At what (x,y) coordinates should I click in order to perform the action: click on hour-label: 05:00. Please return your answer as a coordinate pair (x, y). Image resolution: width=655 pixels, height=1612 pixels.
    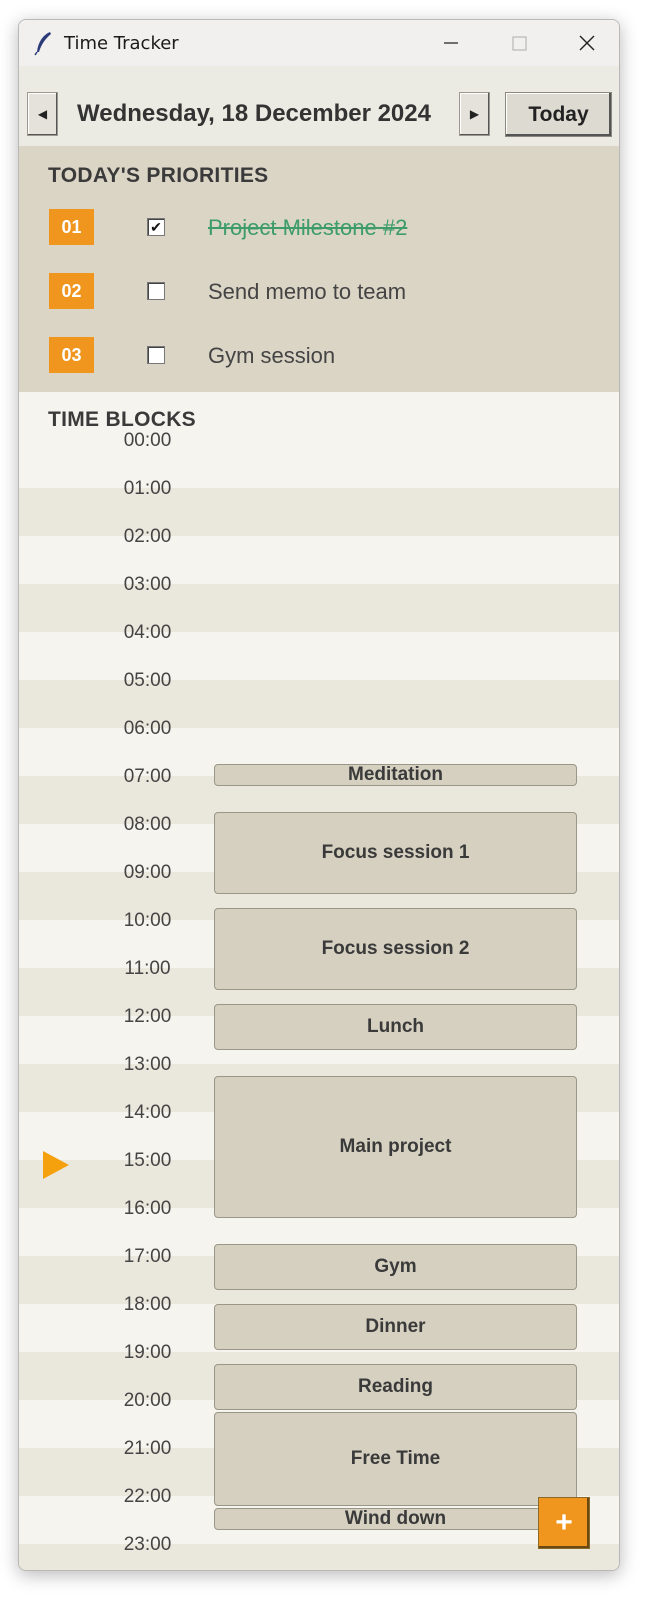
    Looking at the image, I should click on (147, 680).